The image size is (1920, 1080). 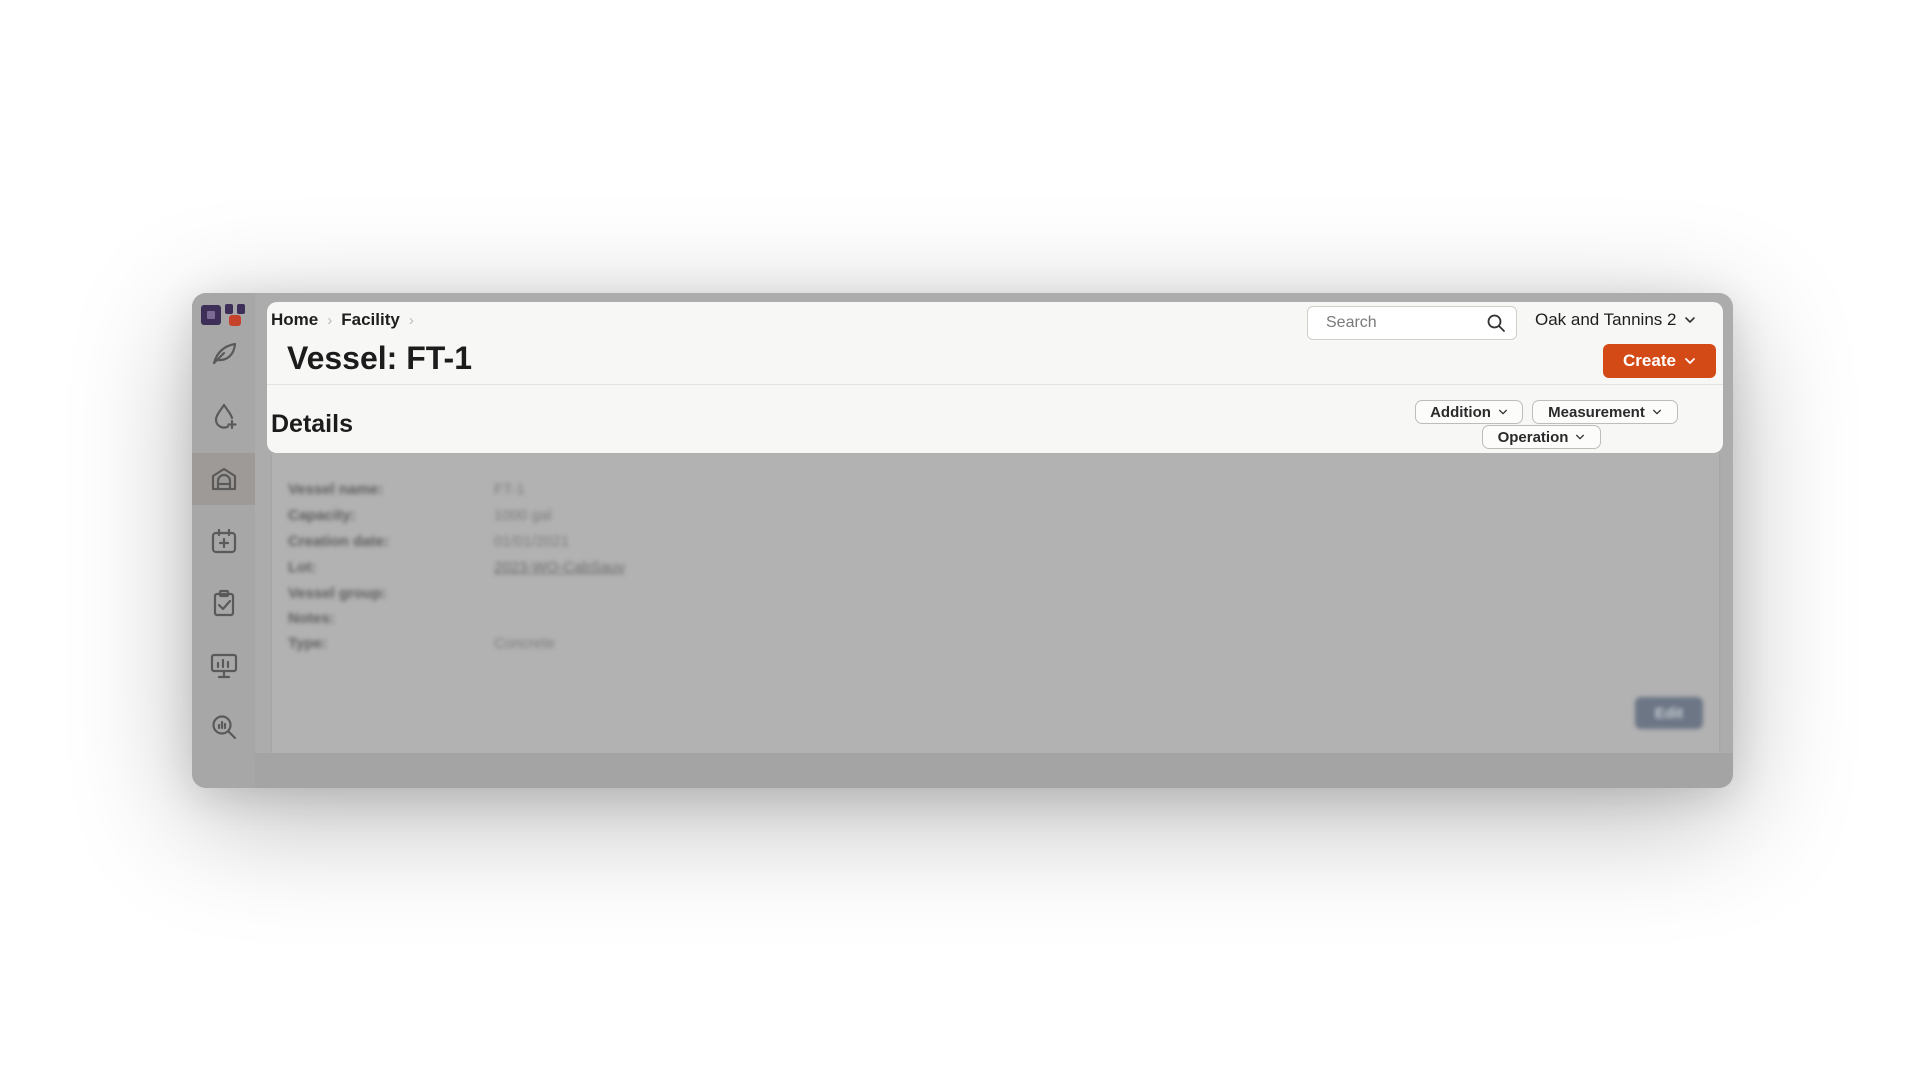 What do you see at coordinates (559, 570) in the screenshot?
I see `lot-link: 2023-WO-CabSauv` at bounding box center [559, 570].